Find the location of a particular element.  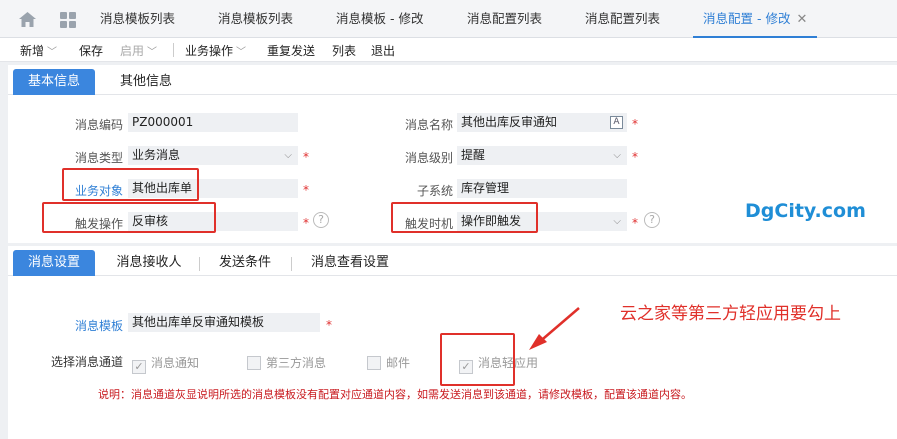

list-label: 列表 is located at coordinates (344, 51).